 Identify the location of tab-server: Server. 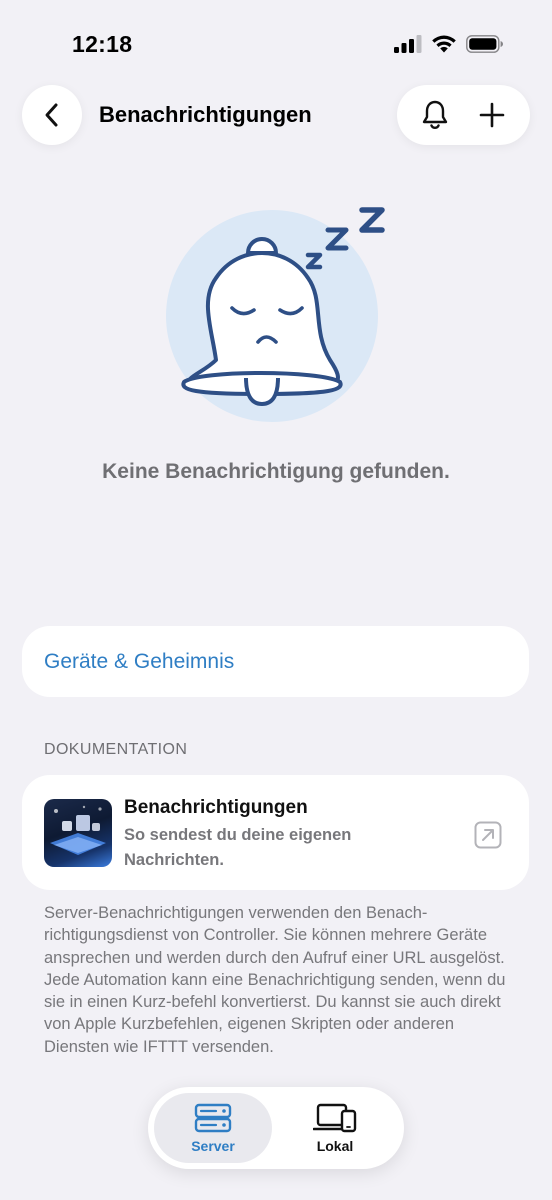
(213, 1128).